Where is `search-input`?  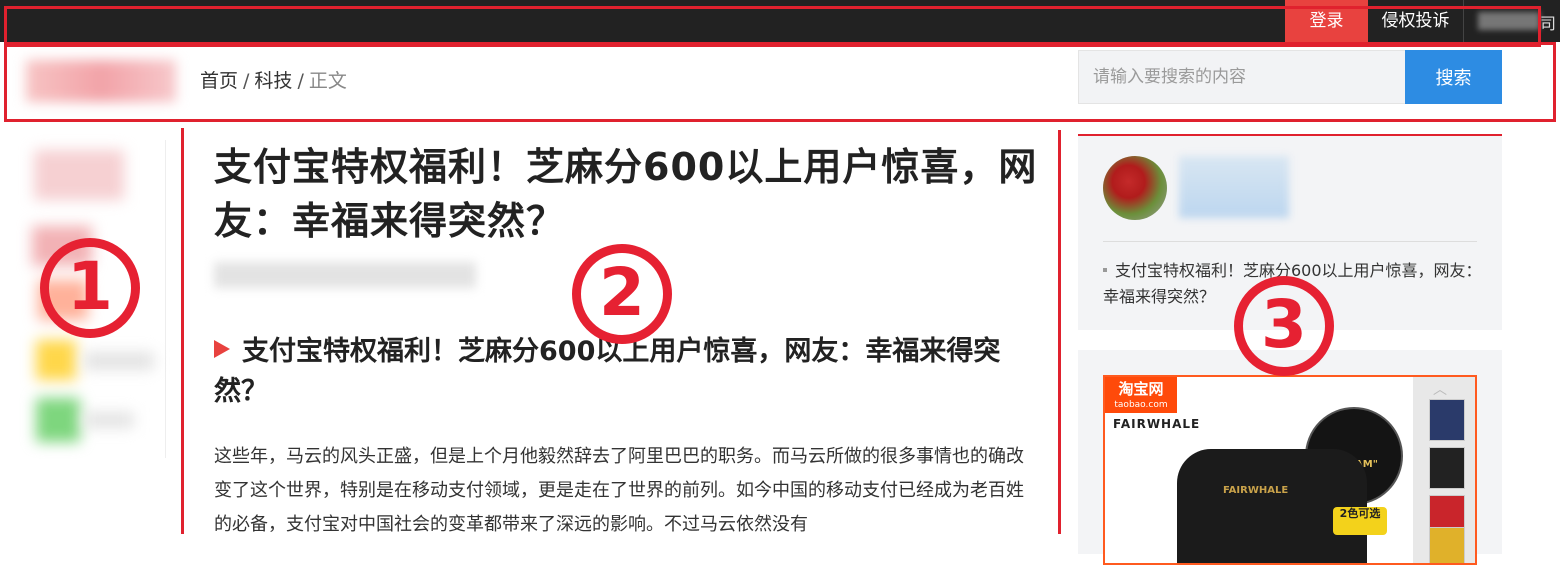 search-input is located at coordinates (1242, 77).